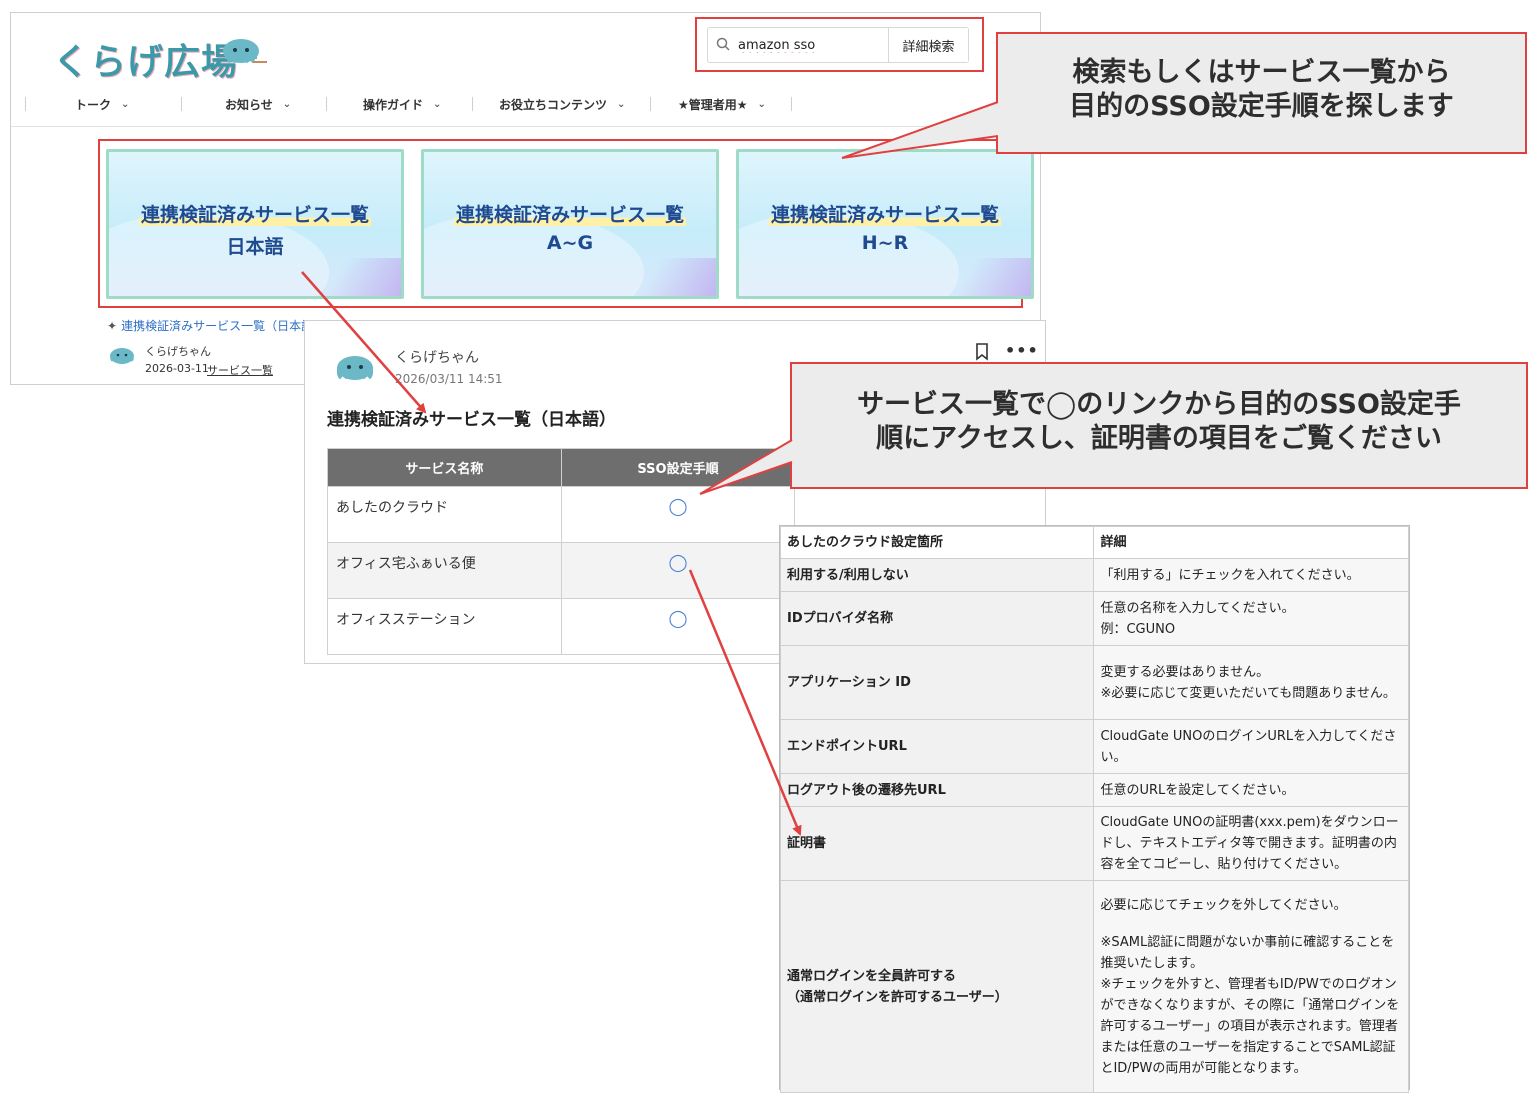  What do you see at coordinates (1159, 438) in the screenshot?
I see `callout-line: 順にアクセスし、証明書の項目をご覧ください` at bounding box center [1159, 438].